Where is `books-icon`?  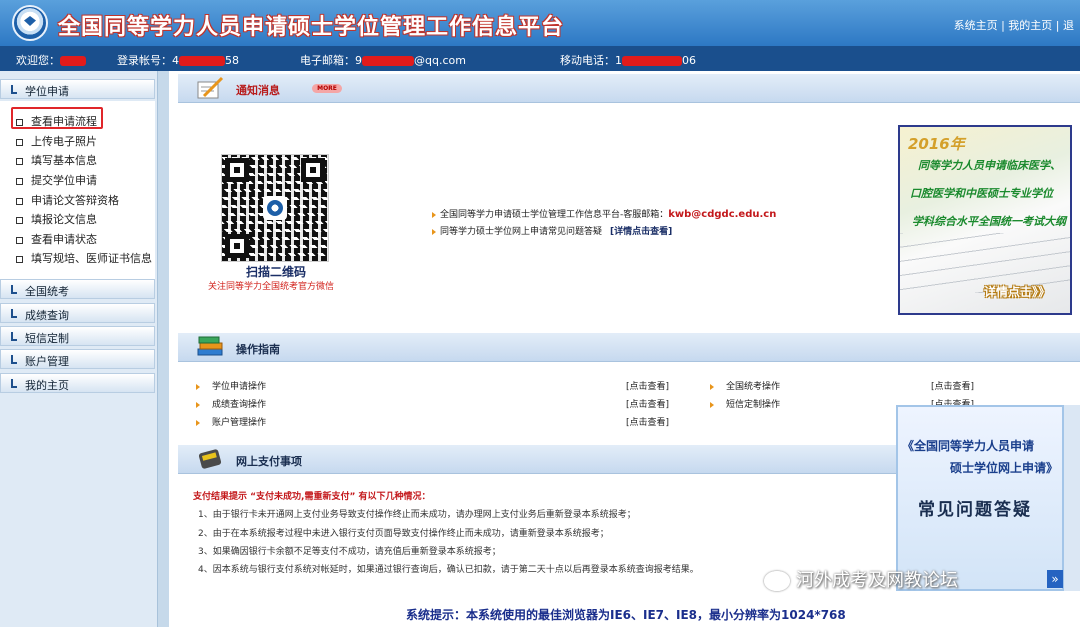 books-icon is located at coordinates (210, 346).